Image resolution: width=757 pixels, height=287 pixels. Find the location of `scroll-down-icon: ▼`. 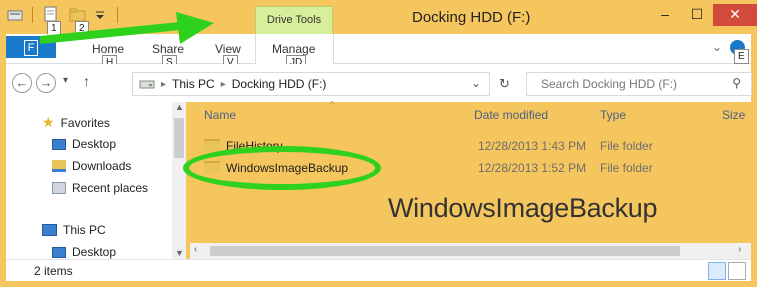

scroll-down-icon: ▼ is located at coordinates (179, 253).